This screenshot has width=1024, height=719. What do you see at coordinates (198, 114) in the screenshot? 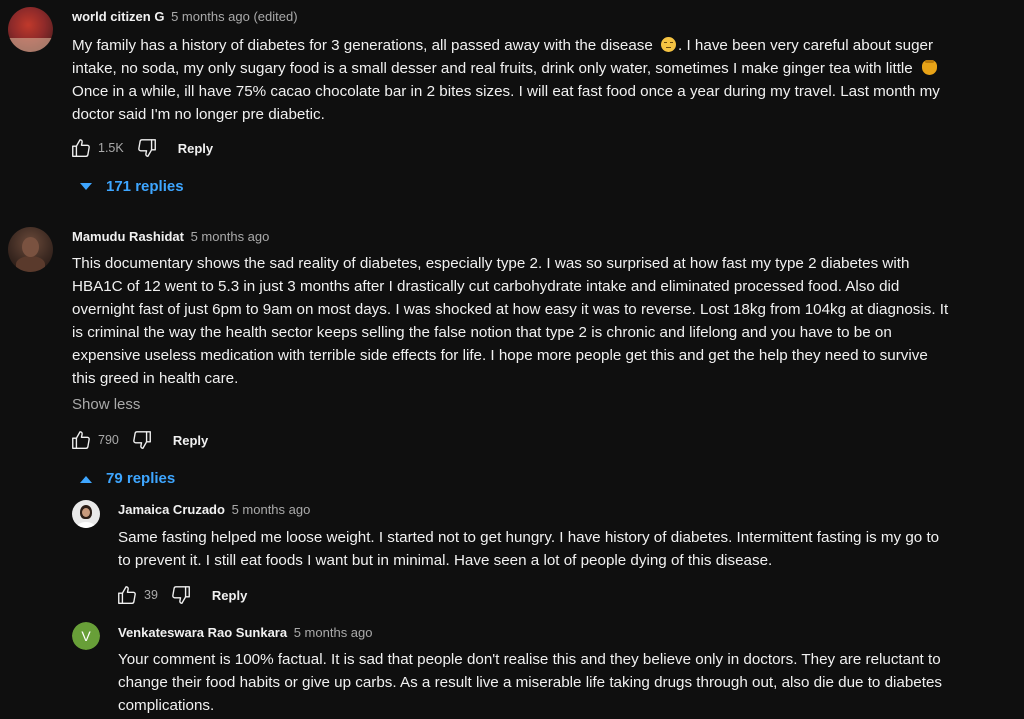
I see `comment-text-line: doctor said I'm no longer pre diabetic.` at bounding box center [198, 114].